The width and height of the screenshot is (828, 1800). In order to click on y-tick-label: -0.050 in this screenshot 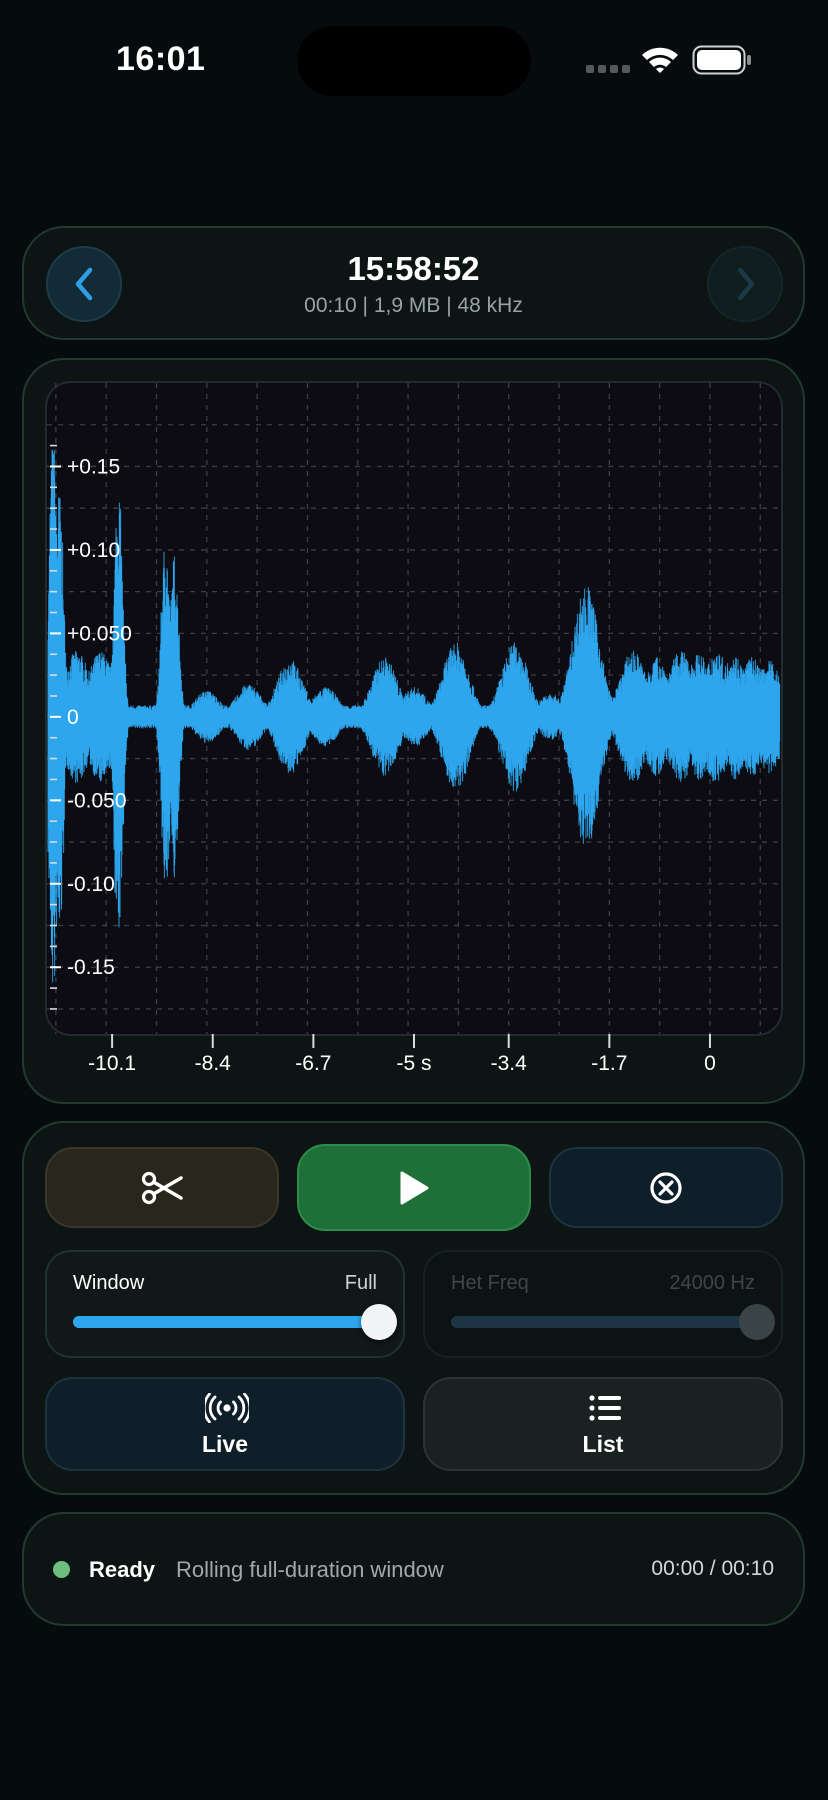, I will do `click(97, 800)`.